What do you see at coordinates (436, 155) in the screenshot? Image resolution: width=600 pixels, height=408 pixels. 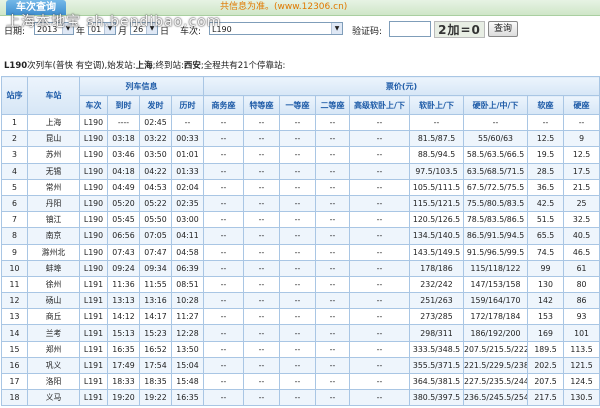 I see `table-cell: 88.5/94.5` at bounding box center [436, 155].